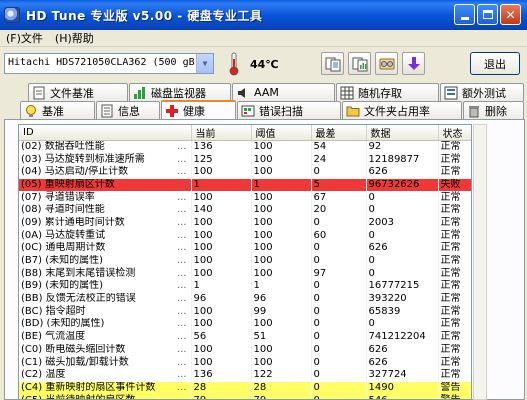  I want to click on menu-help: (H)帮助, so click(74, 38).